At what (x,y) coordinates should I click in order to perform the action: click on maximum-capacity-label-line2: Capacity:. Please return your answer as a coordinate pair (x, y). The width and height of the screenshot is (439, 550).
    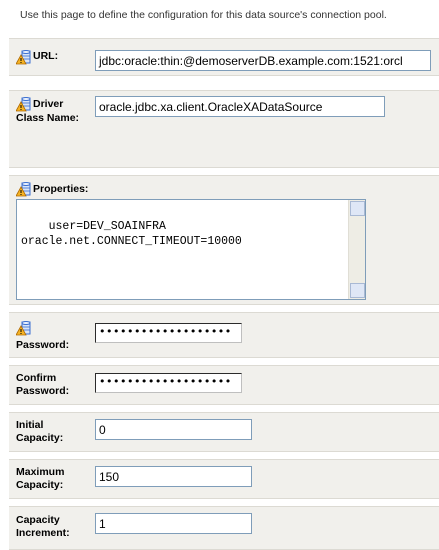
    Looking at the image, I should click on (40, 485).